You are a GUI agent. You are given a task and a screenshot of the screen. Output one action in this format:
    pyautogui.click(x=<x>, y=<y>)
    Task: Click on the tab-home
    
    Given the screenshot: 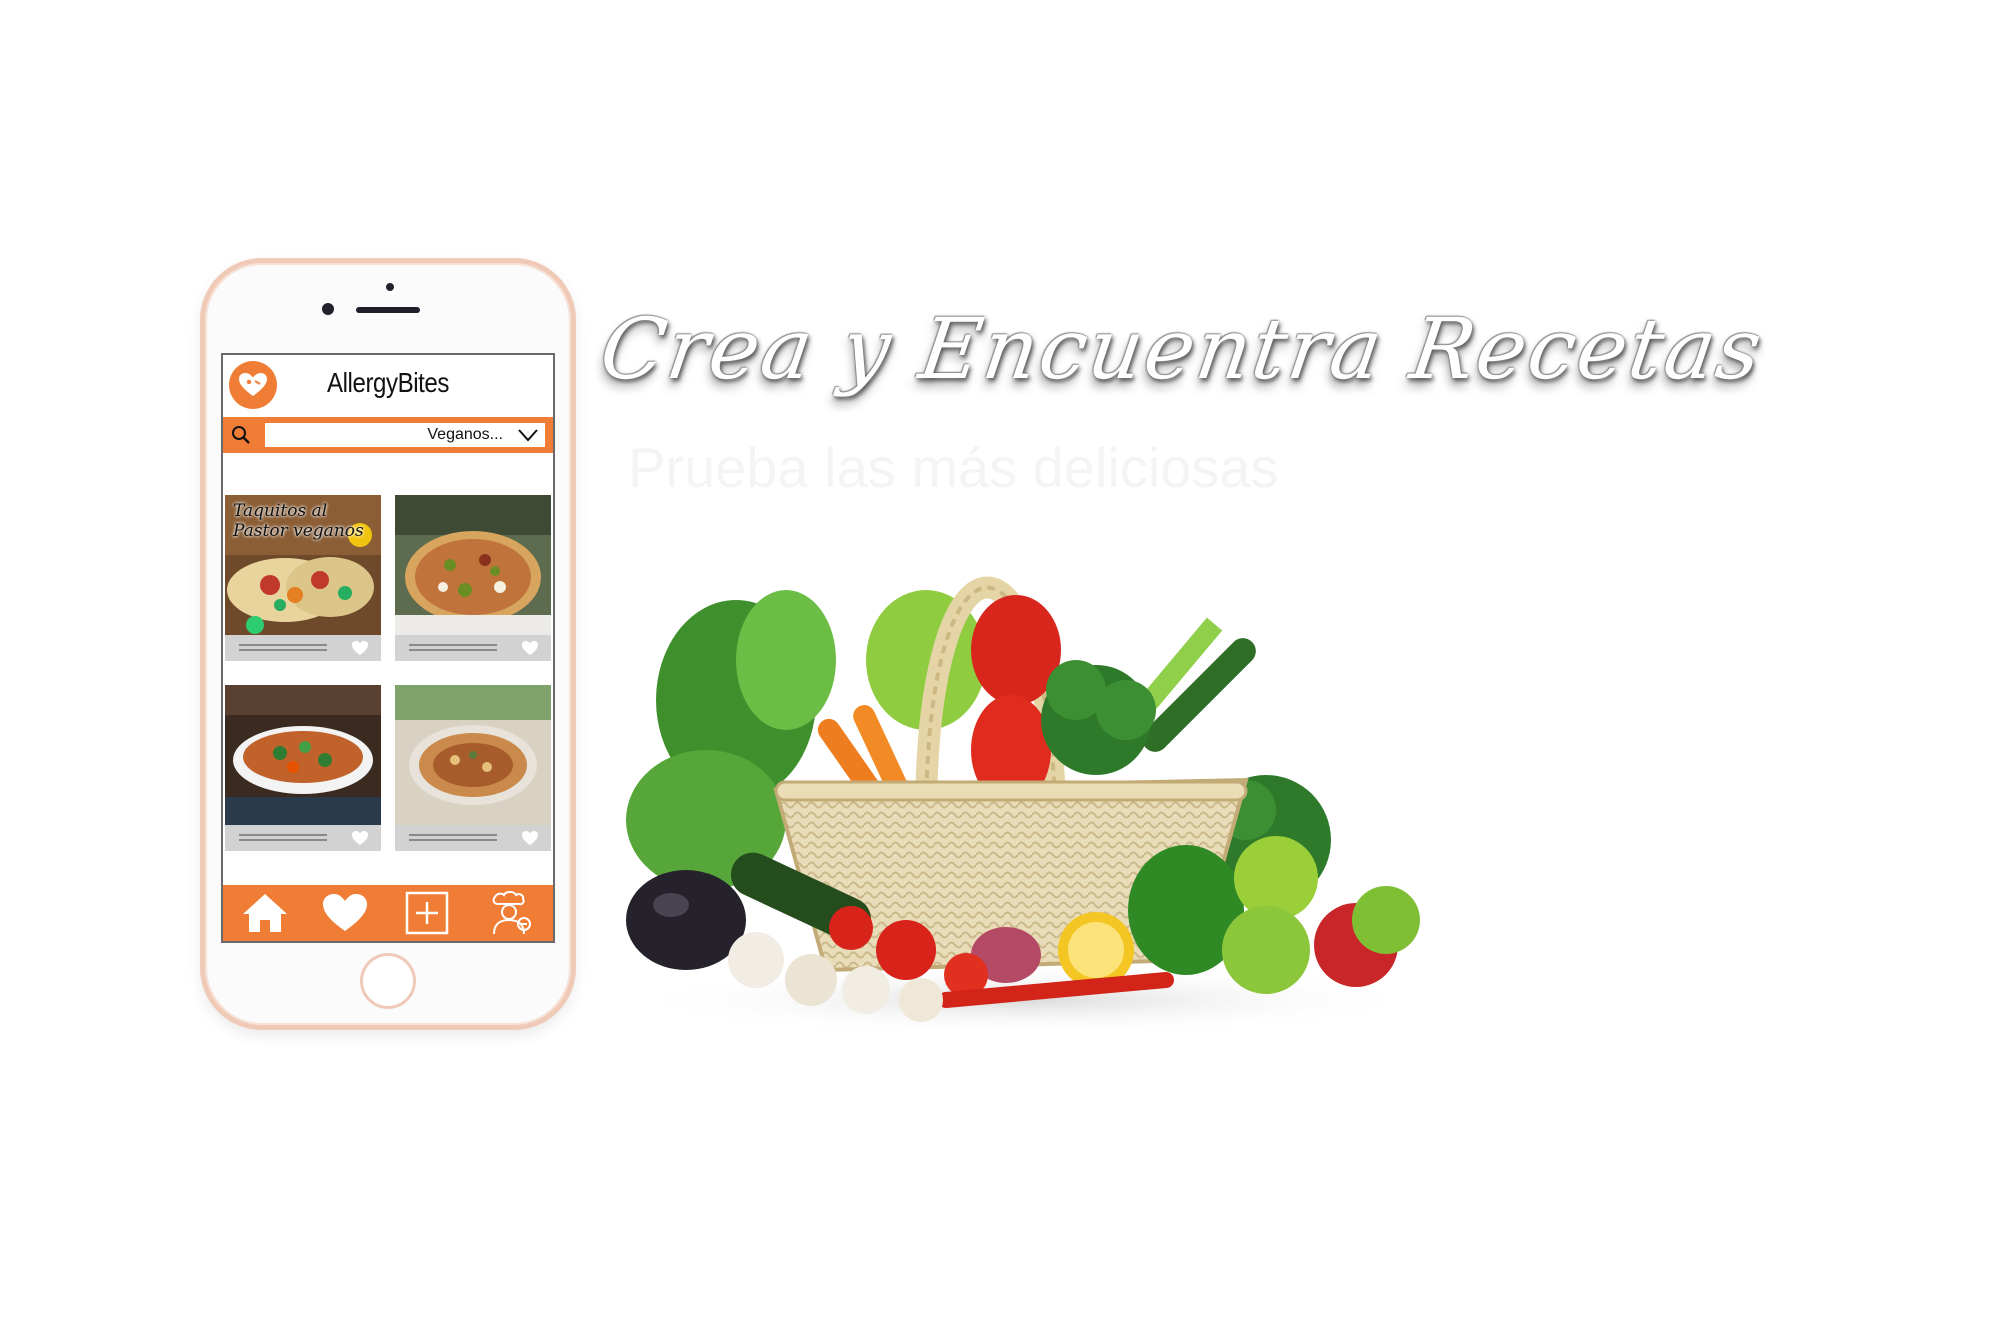 What is the action you would take?
    pyautogui.click(x=265, y=913)
    